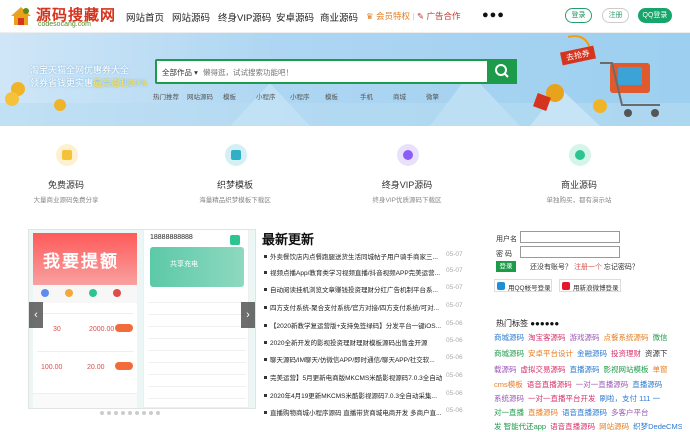 The height and width of the screenshot is (432, 690). Describe the element at coordinates (585, 337) in the screenshot. I see `tag-link: 游戏源码` at that location.